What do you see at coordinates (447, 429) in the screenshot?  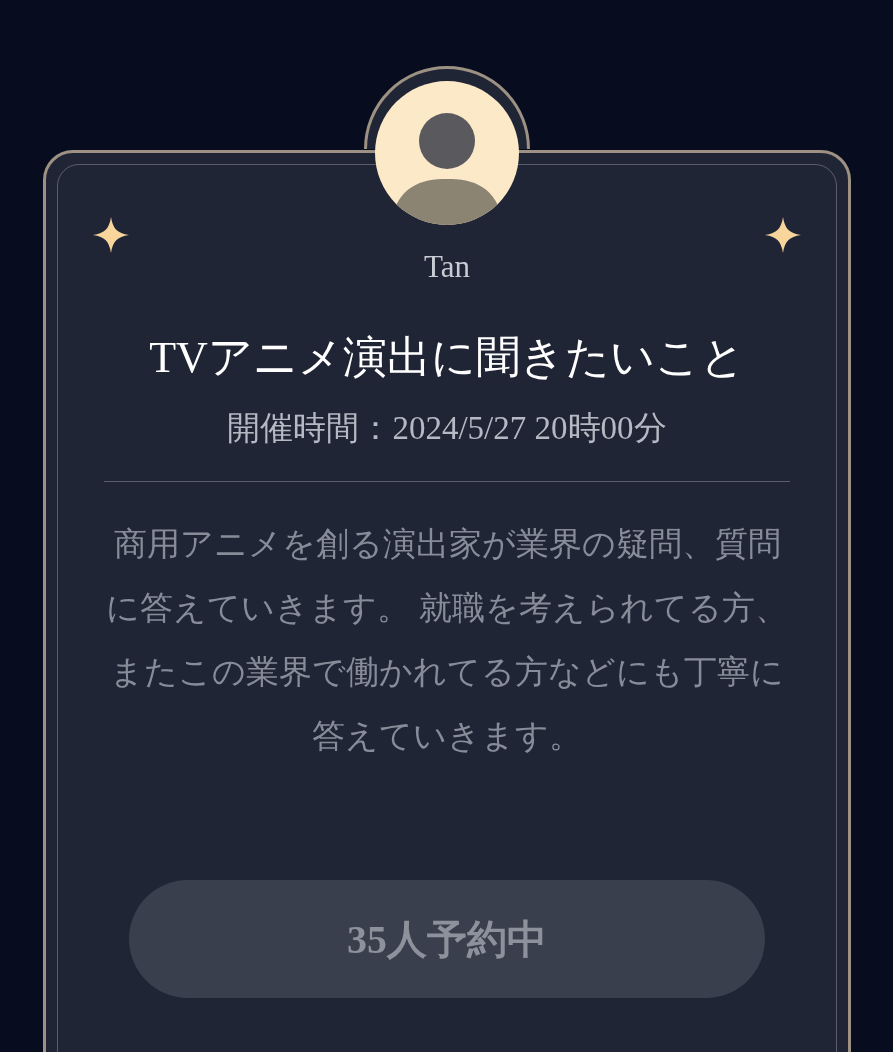 I see `event-schedule: 開催時間：2024/5/27 20時00分` at bounding box center [447, 429].